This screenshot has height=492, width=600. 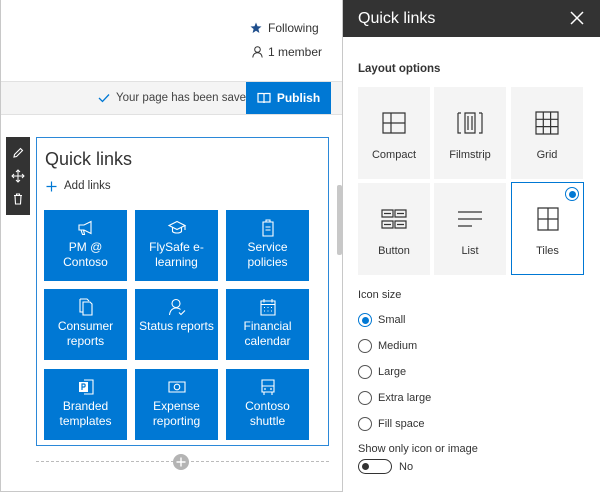 I want to click on selected-indicator, so click(x=572, y=194).